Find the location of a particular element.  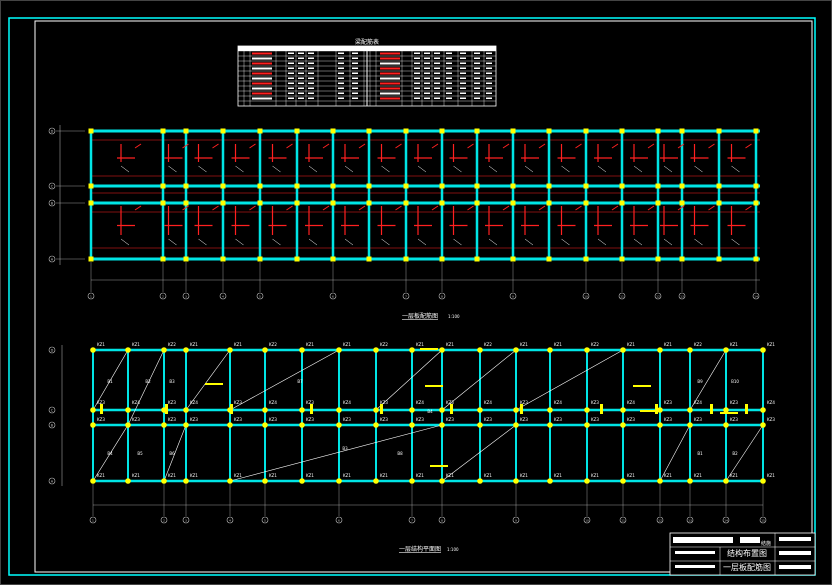

axis-col-label: 2 is located at coordinates (163, 297).